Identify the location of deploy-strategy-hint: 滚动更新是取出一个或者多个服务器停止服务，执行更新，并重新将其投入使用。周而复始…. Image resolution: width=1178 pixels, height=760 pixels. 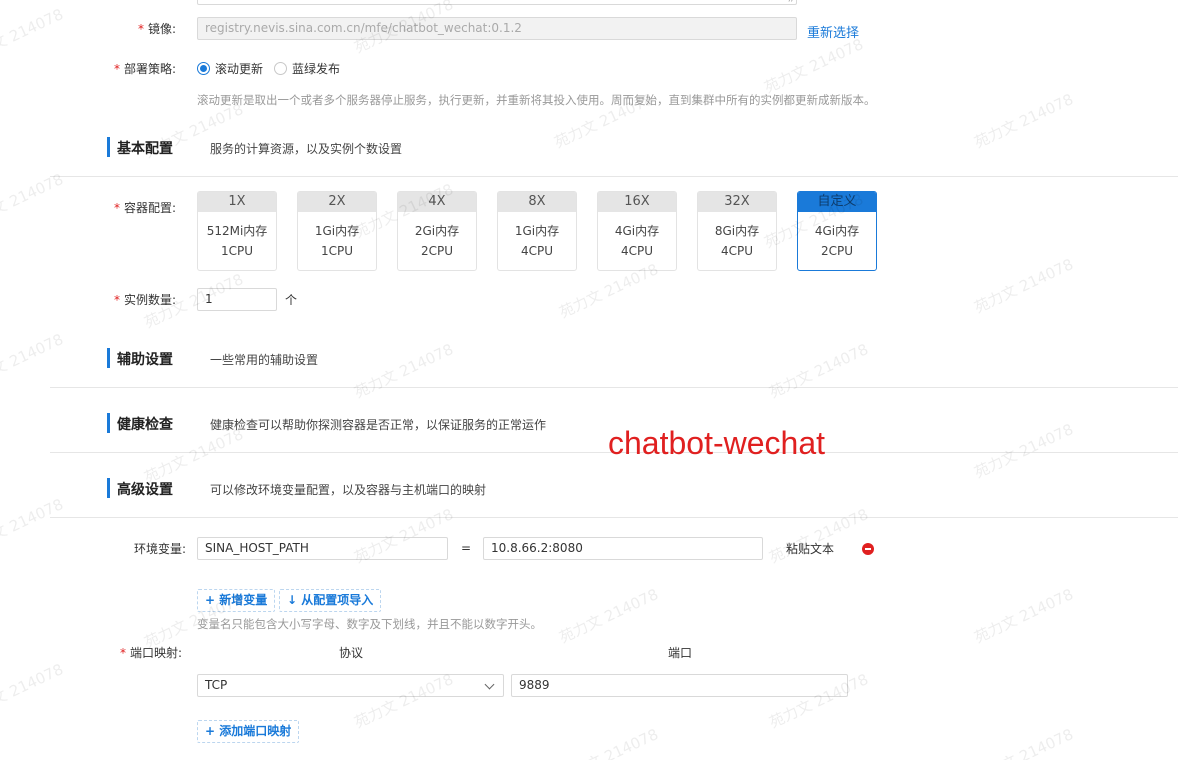
(536, 100).